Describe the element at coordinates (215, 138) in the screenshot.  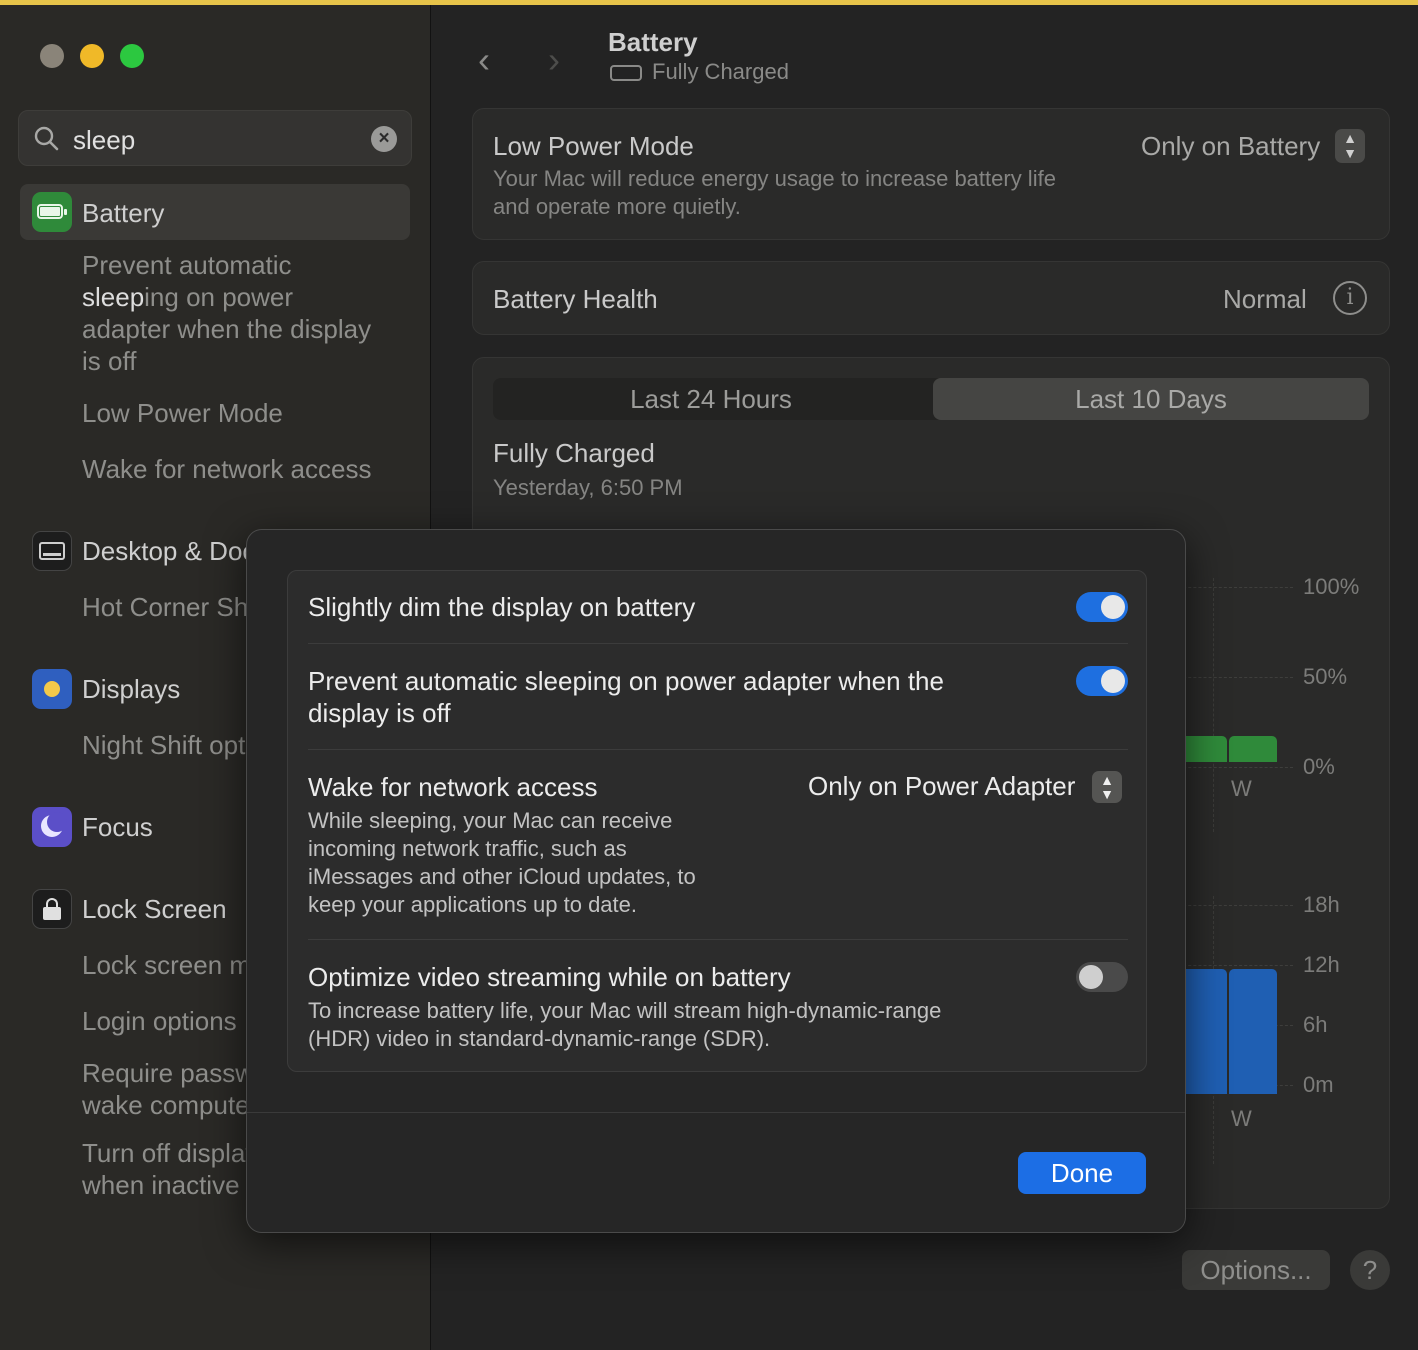
I see `search-field: sleep ×` at that location.